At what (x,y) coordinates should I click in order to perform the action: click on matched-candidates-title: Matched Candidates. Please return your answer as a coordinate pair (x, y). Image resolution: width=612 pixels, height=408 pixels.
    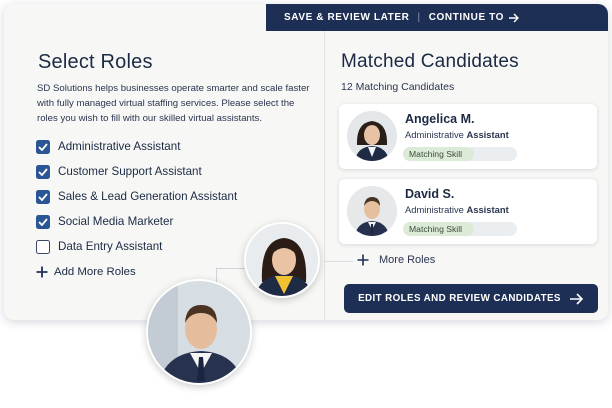
    Looking at the image, I should click on (430, 61).